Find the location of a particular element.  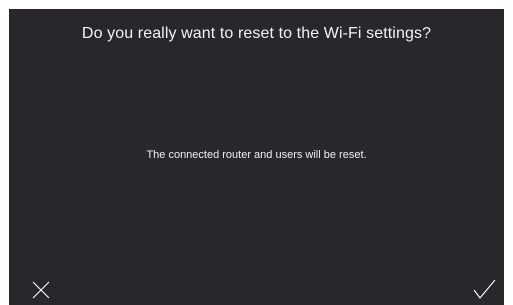

close-icon is located at coordinates (41, 290).